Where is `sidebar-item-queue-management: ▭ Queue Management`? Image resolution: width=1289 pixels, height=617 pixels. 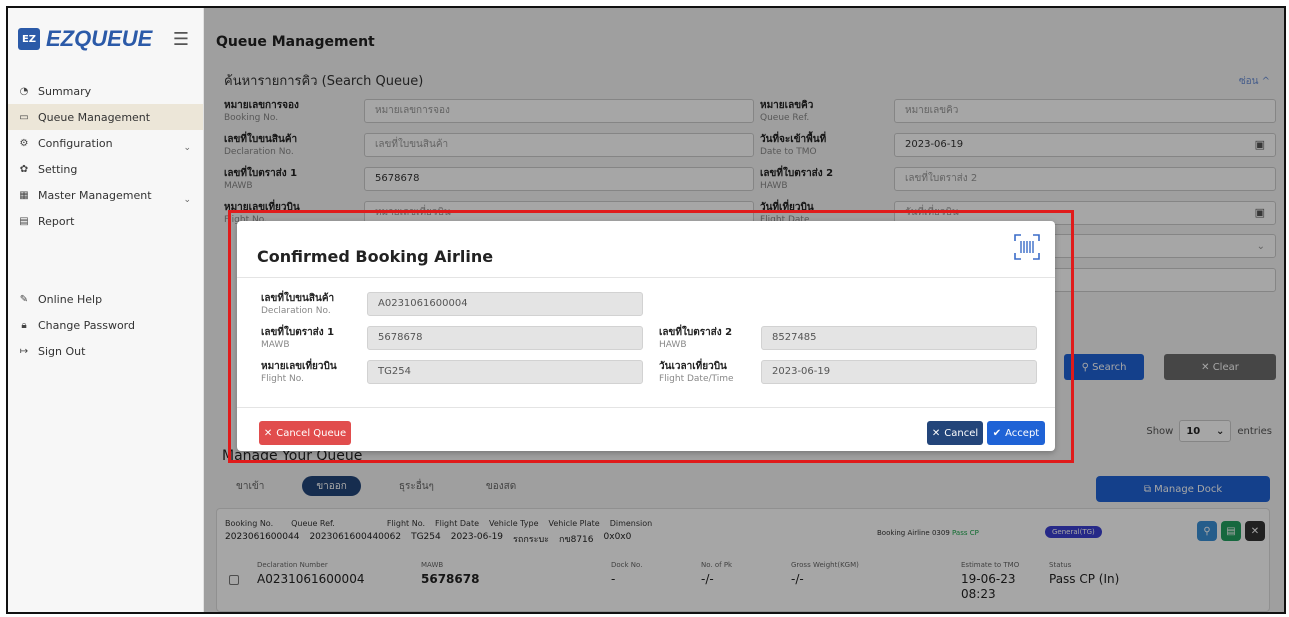 sidebar-item-queue-management: ▭ Queue Management is located at coordinates (105, 117).